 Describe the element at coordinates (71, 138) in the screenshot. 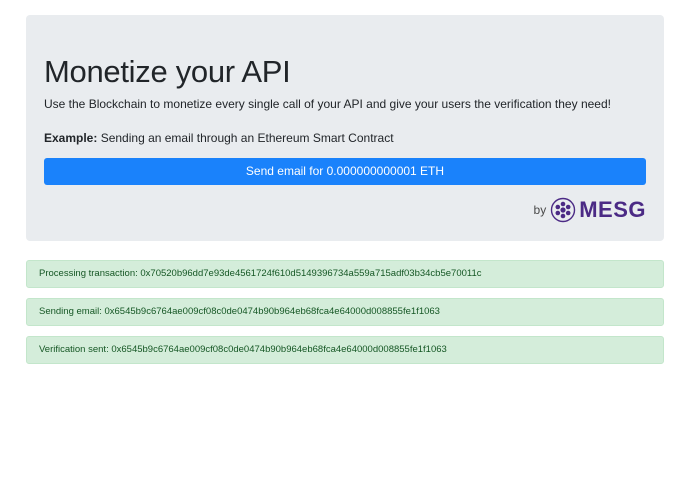

I see `example-label: Example:` at that location.